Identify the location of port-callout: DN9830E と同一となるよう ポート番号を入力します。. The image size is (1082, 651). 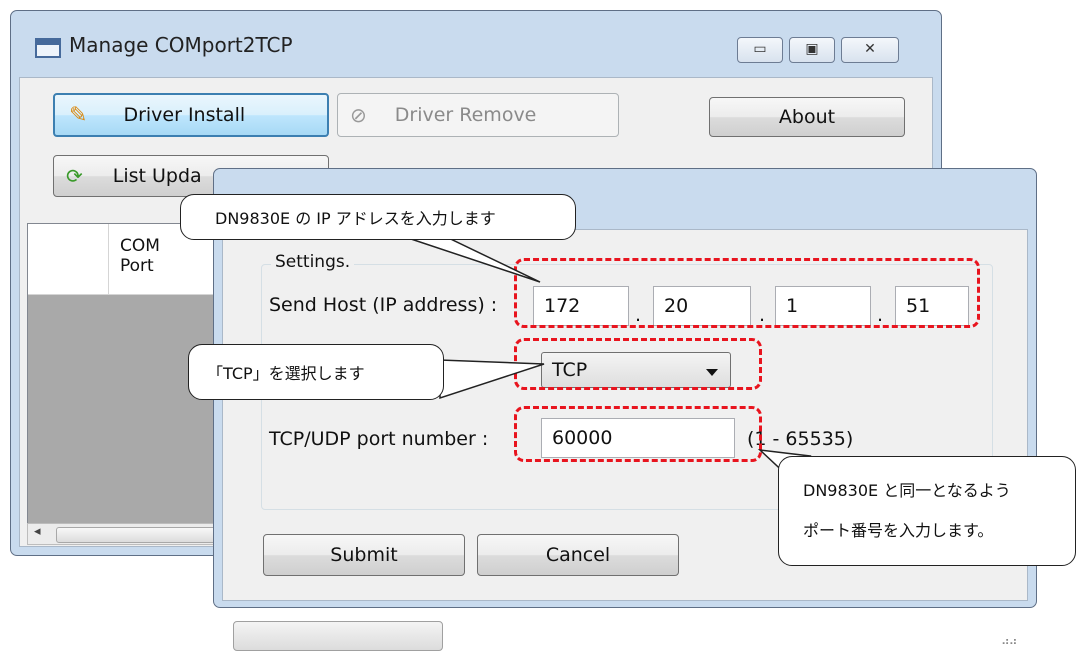
(927, 511).